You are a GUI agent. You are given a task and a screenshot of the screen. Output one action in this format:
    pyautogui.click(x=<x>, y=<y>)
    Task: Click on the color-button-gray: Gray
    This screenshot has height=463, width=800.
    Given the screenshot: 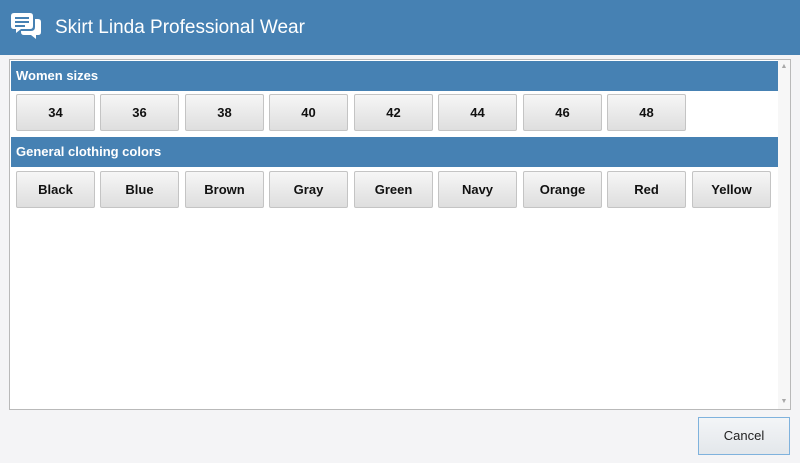 What is the action you would take?
    pyautogui.click(x=308, y=189)
    